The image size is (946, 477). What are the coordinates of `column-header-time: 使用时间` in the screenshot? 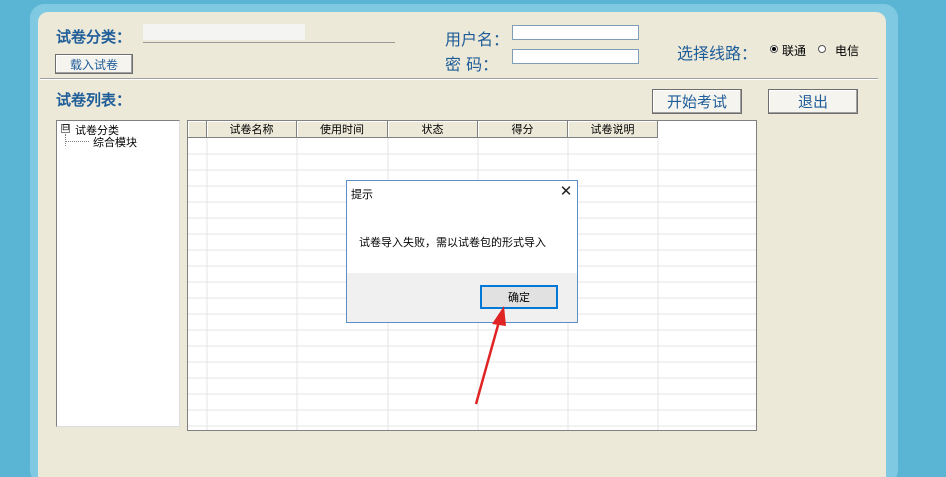 It's located at (342, 129).